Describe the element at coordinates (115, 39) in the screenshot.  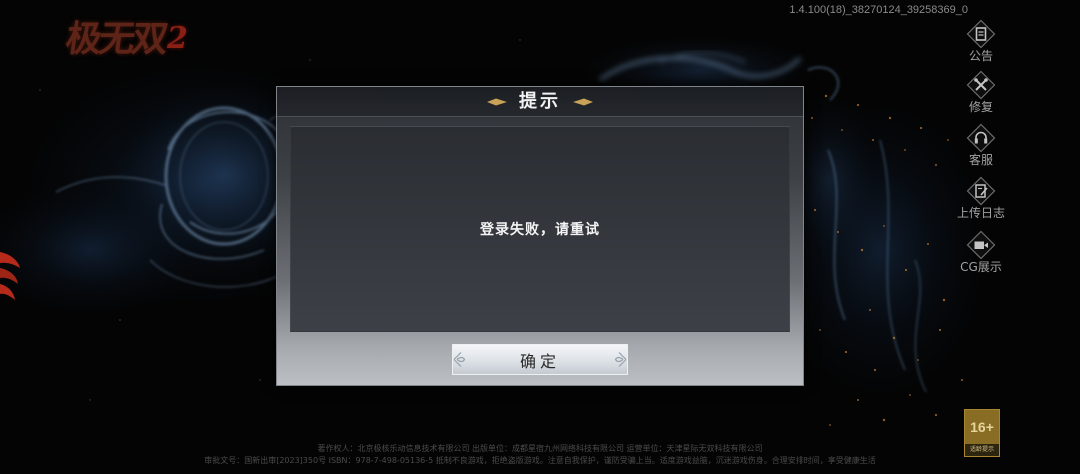
I see `logo-text: 极无双` at that location.